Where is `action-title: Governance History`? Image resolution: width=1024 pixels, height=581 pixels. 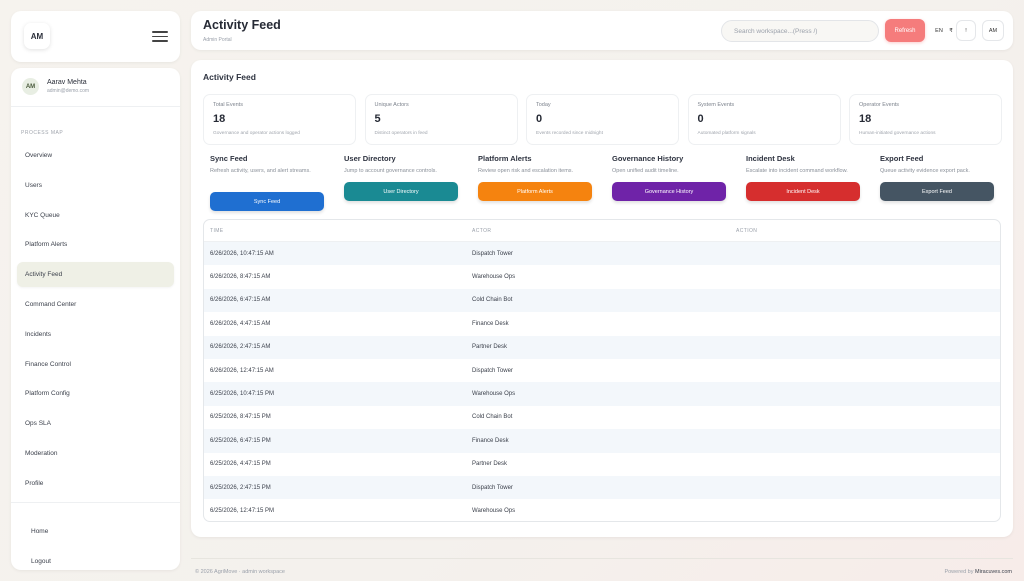
action-title: Governance History is located at coordinates (648, 158).